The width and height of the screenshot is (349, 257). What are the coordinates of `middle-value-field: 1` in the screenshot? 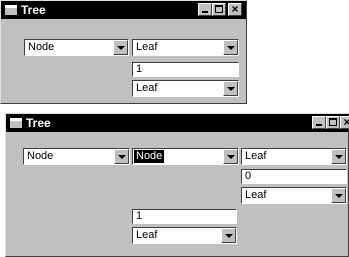 It's located at (184, 216).